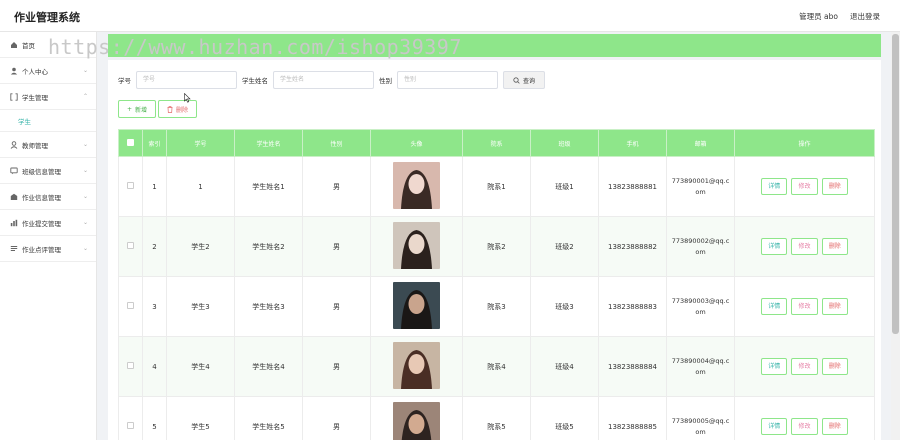  Describe the element at coordinates (336, 143) in the screenshot. I see `column-header: 性别` at that location.